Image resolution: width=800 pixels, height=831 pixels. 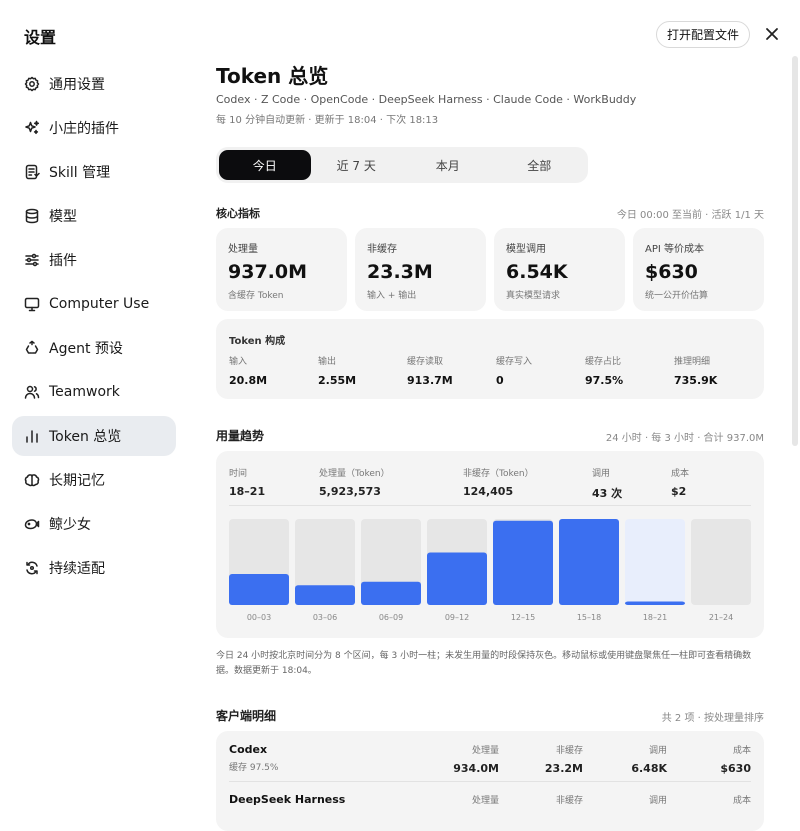 I want to click on whale-icon, so click(x=32, y=524).